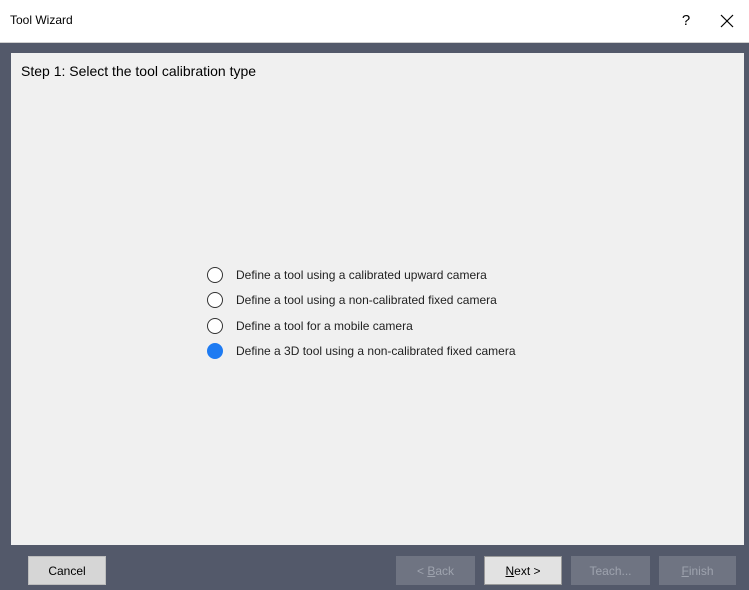  I want to click on window-title: Tool Wizard, so click(41, 20).